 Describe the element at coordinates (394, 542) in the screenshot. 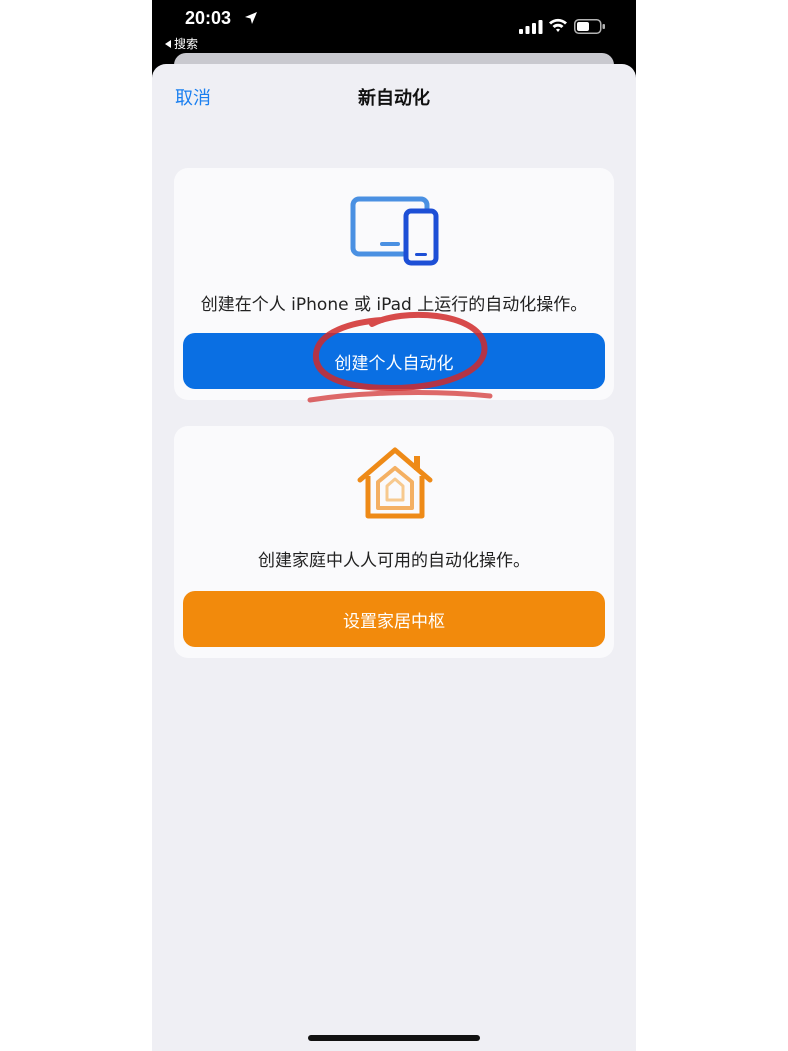

I see `home-automation-card: 创建家庭中人人可用的自动化操作。 设置家居中枢` at that location.